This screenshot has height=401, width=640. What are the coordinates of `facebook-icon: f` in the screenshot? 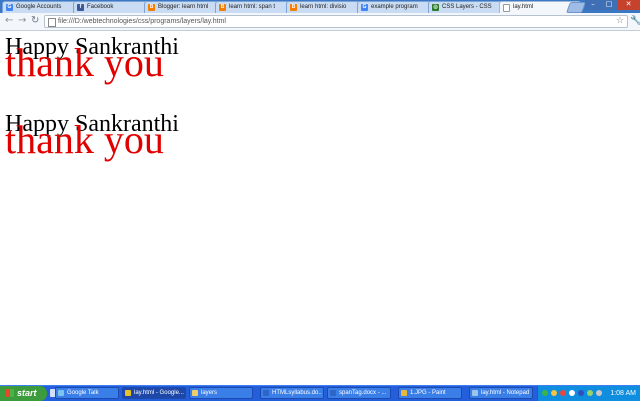 It's located at (80, 7).